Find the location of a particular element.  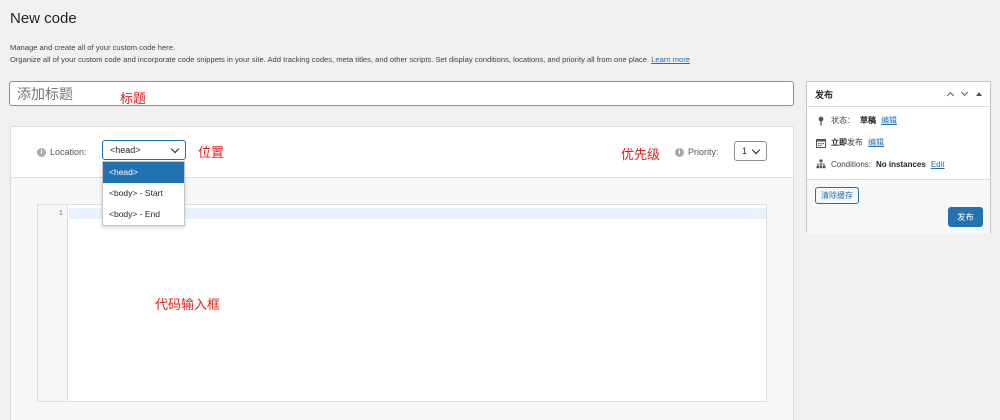

page-title: New code is located at coordinates (43, 18).